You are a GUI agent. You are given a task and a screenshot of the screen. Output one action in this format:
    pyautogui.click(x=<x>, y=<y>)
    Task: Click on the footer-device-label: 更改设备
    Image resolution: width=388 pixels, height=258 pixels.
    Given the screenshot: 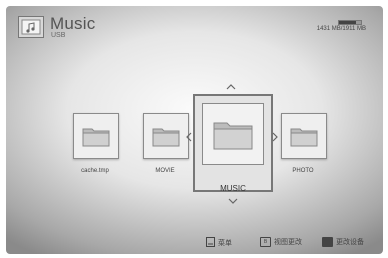 What is the action you would take?
    pyautogui.click(x=350, y=242)
    